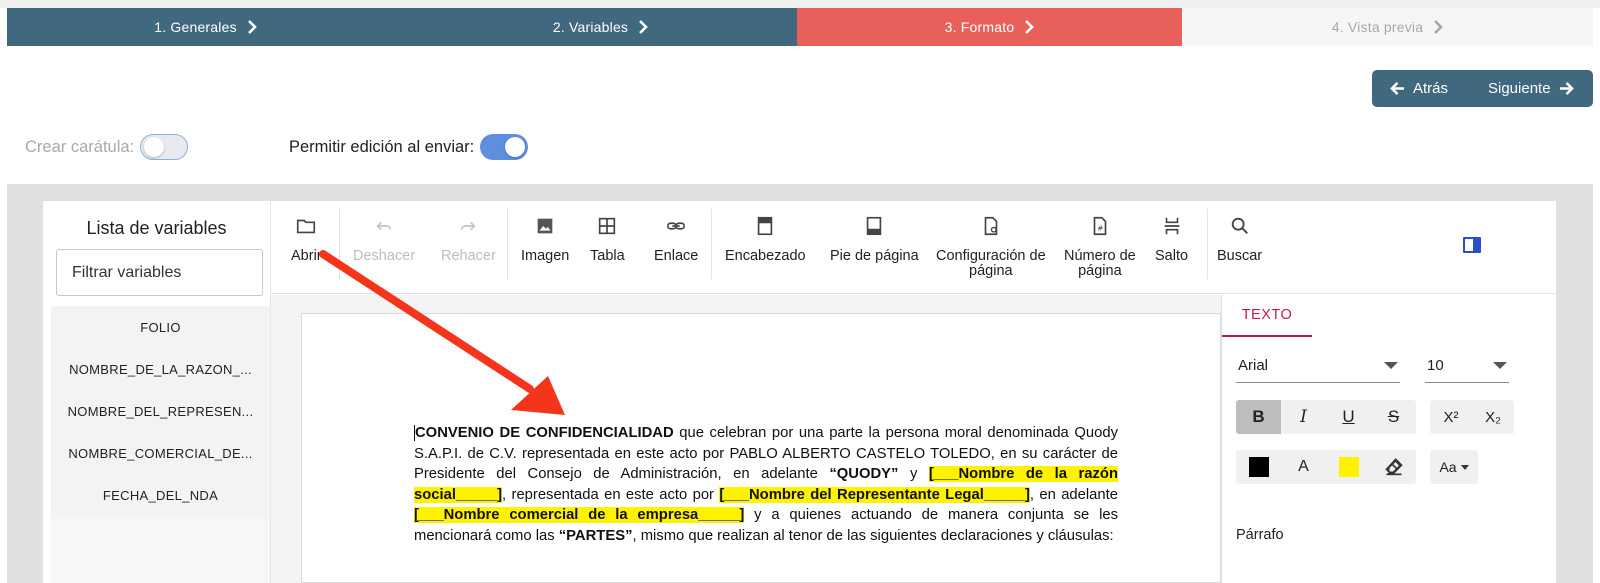 The height and width of the screenshot is (583, 1600). Describe the element at coordinates (874, 226) in the screenshot. I see `footer-icon` at that location.